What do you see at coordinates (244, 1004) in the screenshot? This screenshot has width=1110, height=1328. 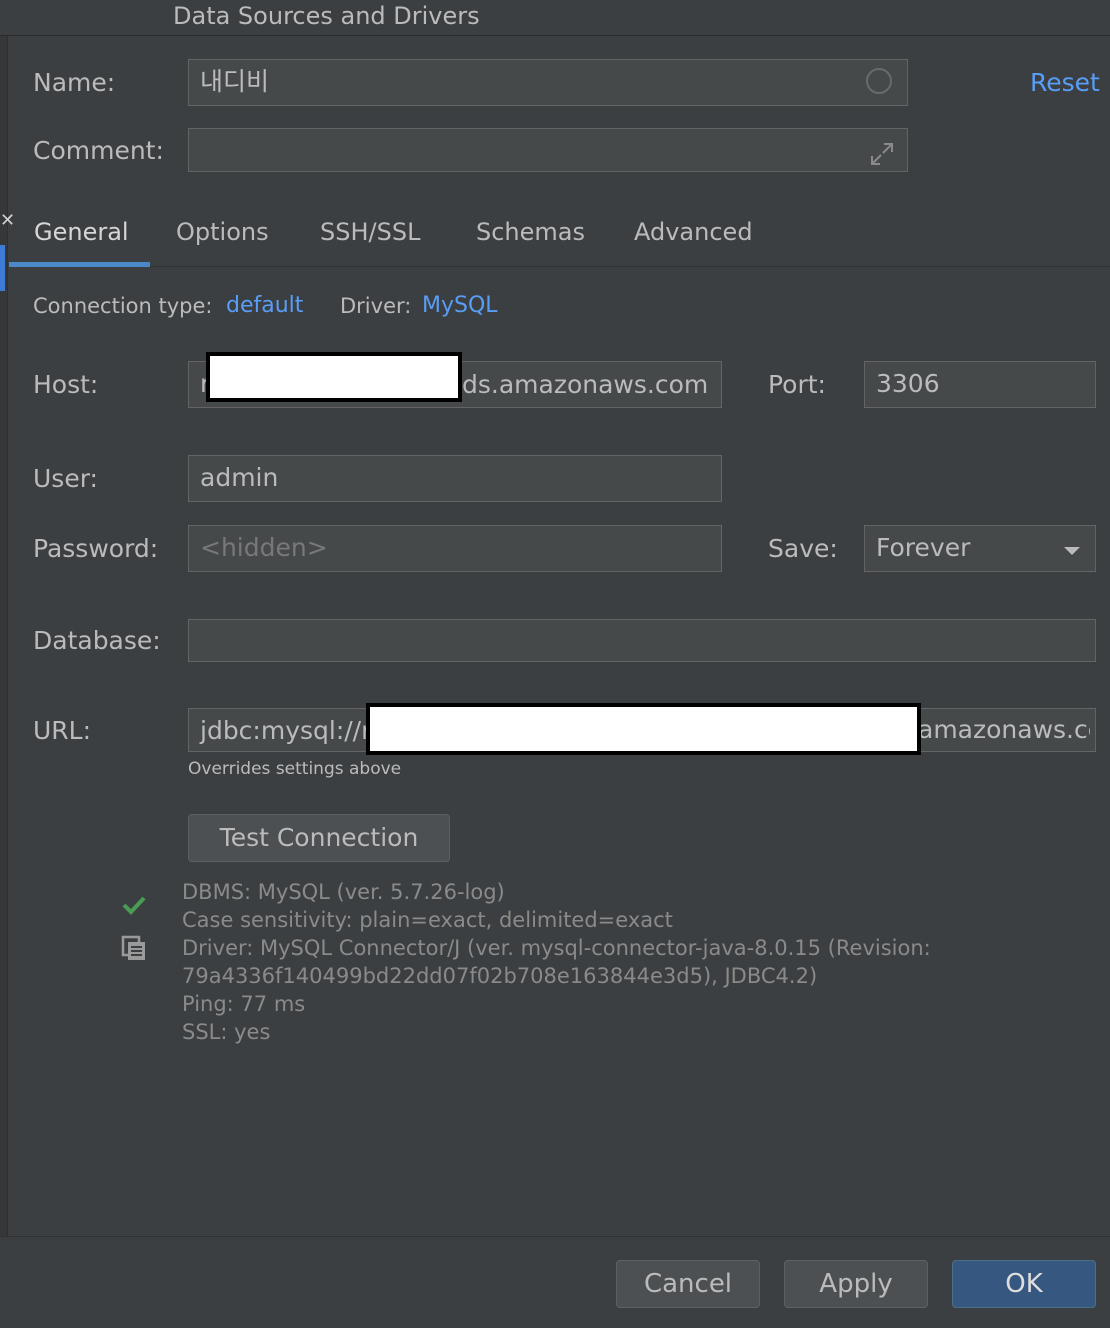 I see `result-line: Ping: 77 ms` at bounding box center [244, 1004].